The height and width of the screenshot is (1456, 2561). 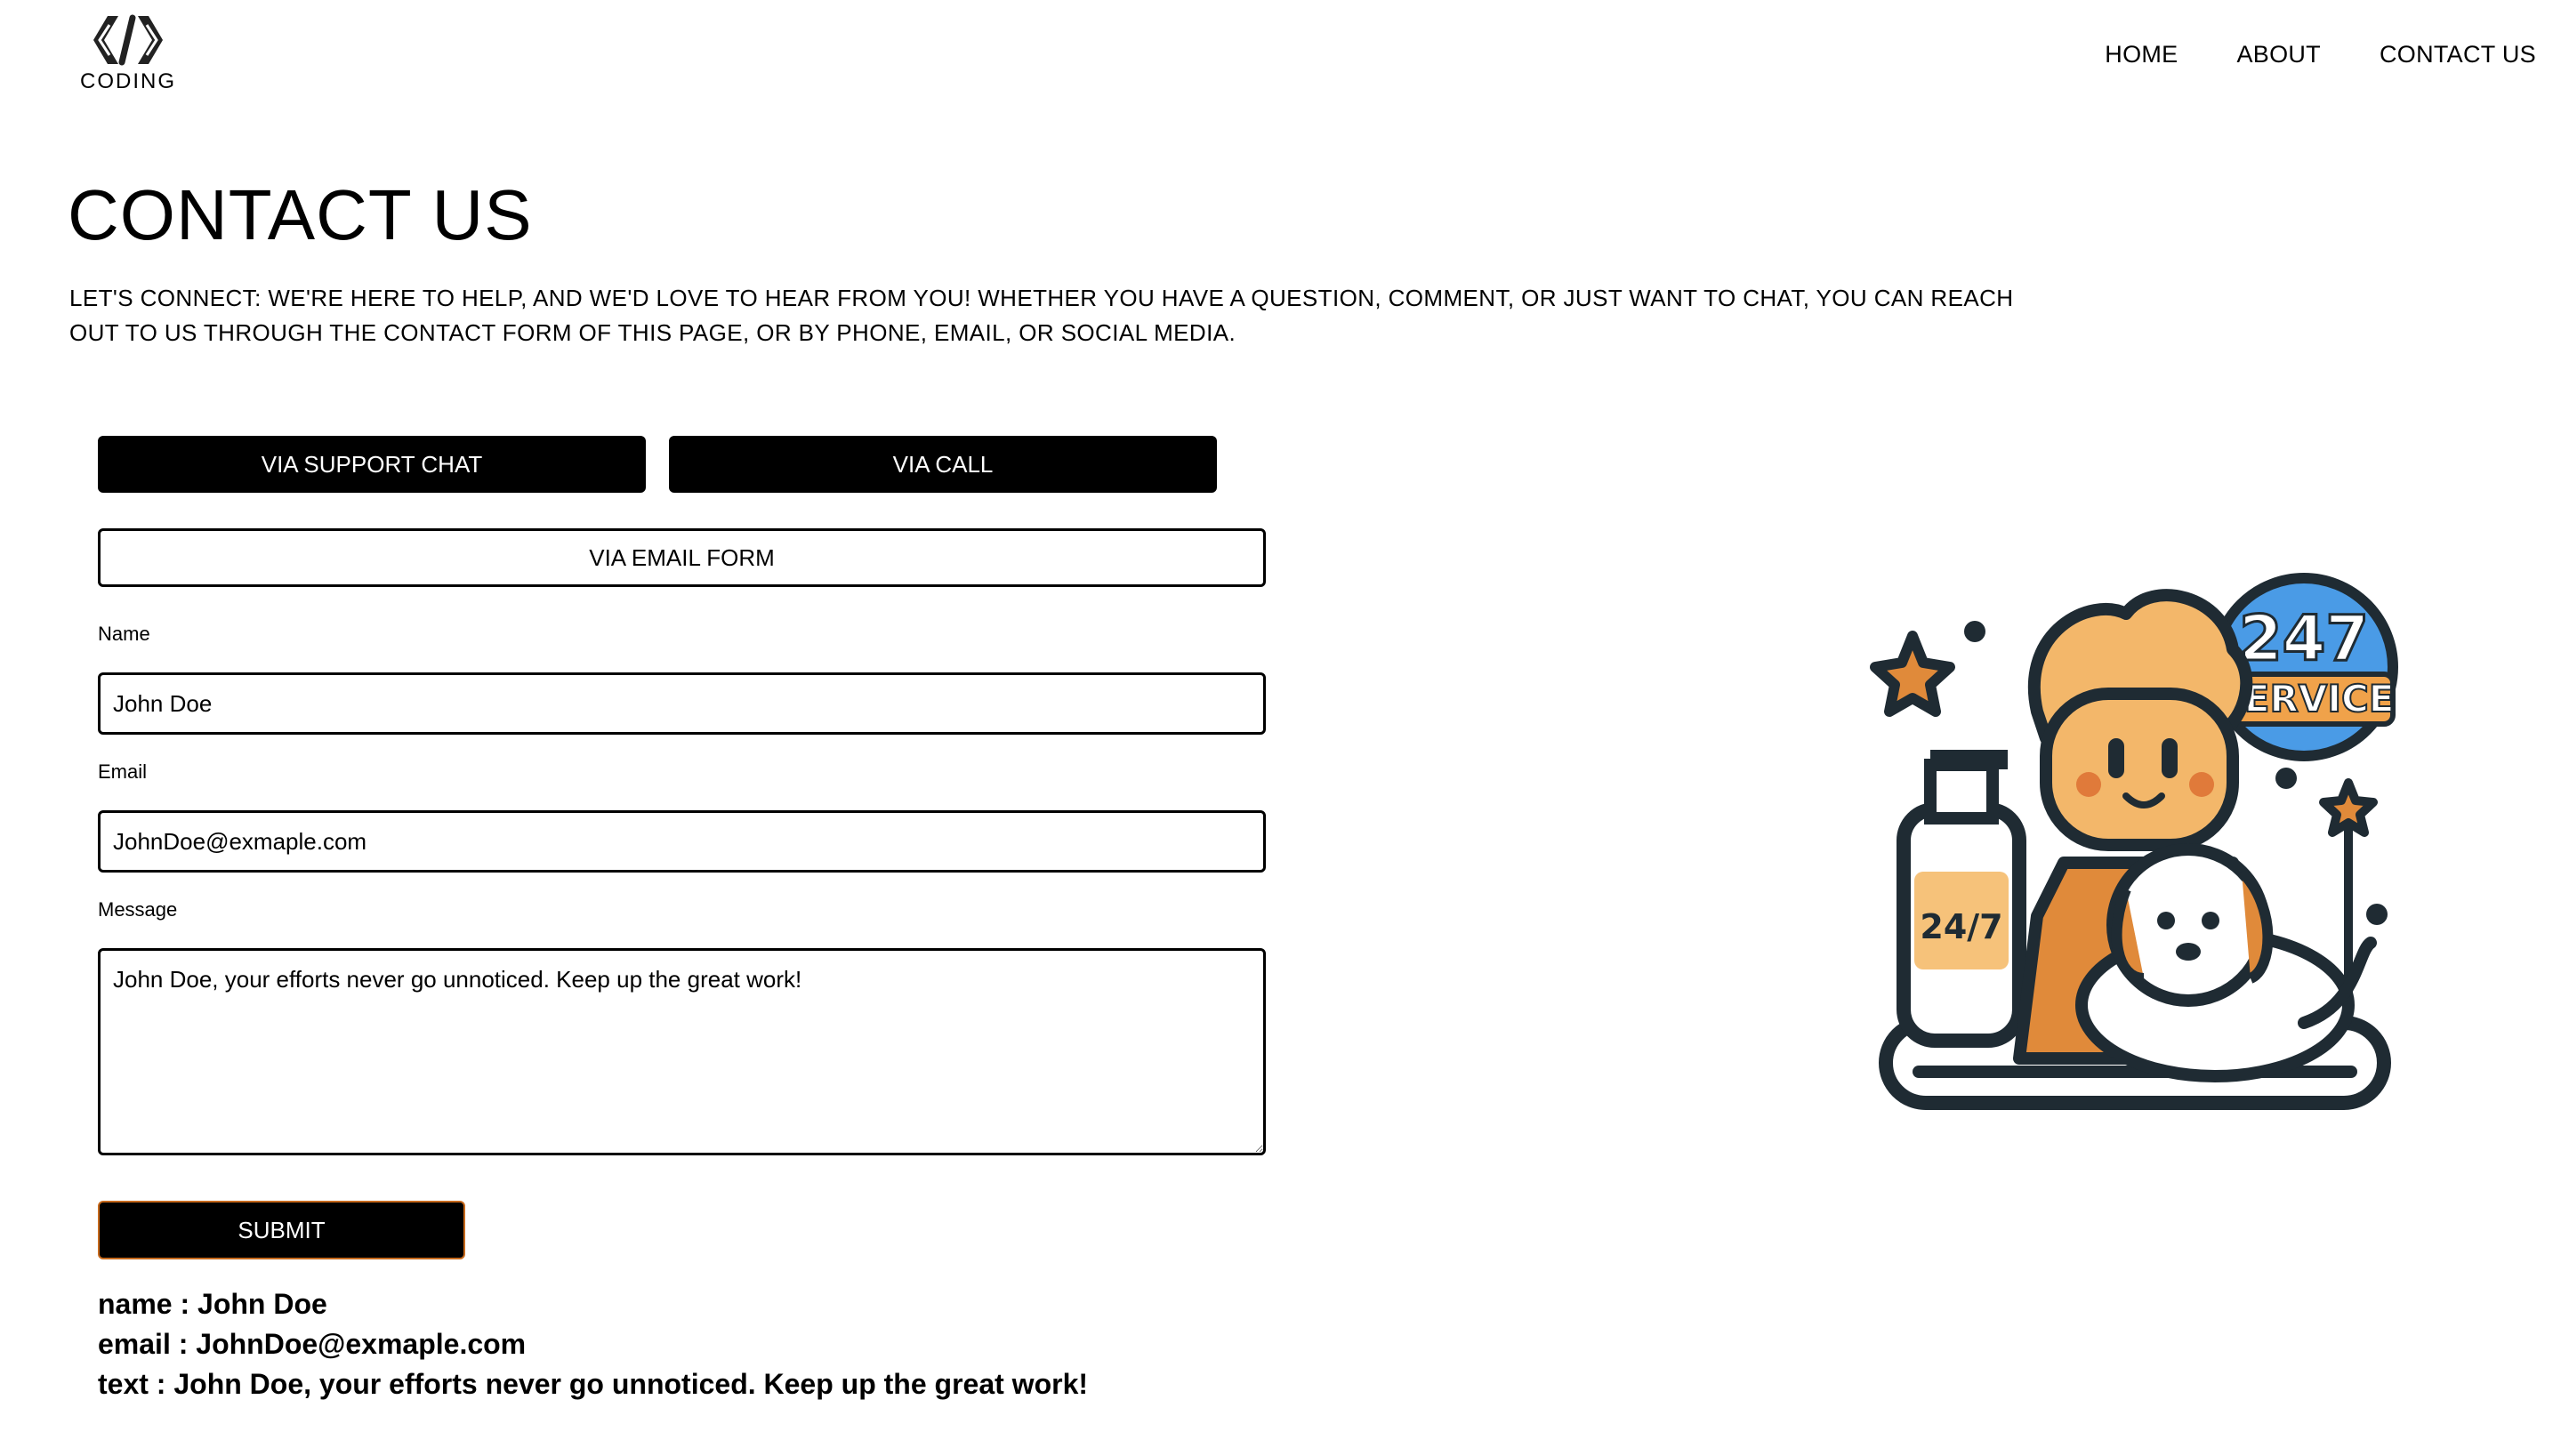 I want to click on logo: CODING, so click(x=128, y=53).